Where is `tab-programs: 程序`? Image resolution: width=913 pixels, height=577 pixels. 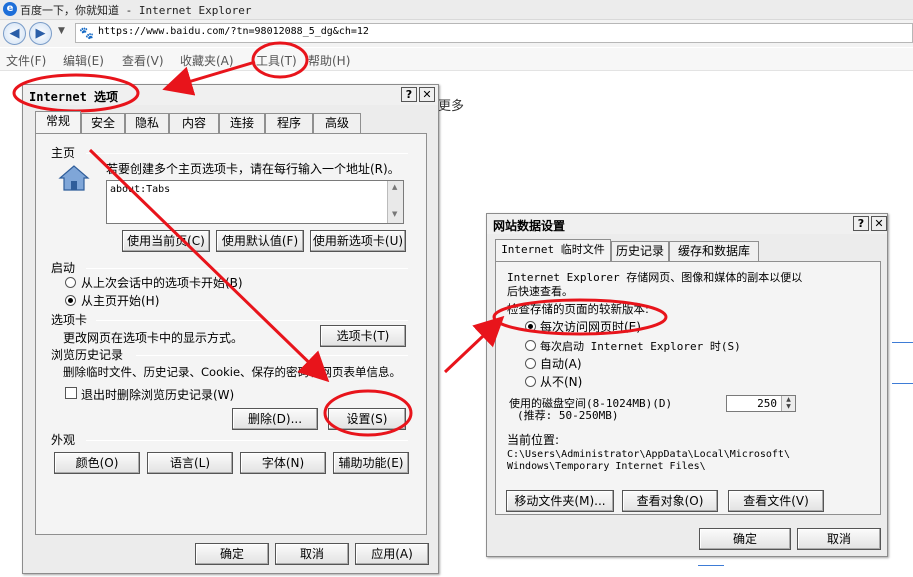 tab-programs: 程序 is located at coordinates (289, 123).